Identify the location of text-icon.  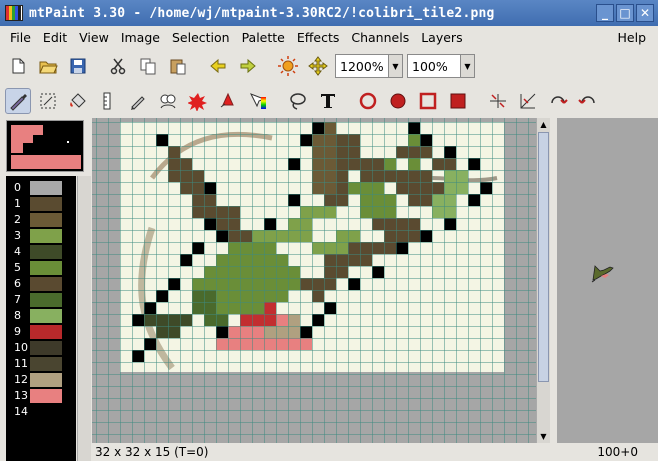
(328, 101).